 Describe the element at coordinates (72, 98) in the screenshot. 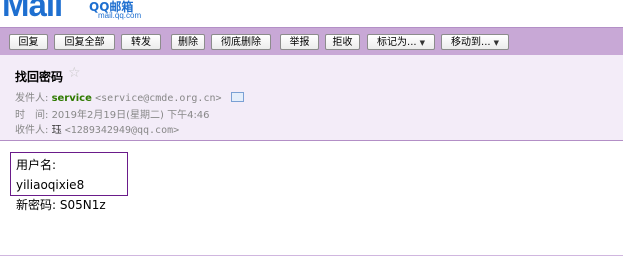

I see `sender-name: service` at that location.